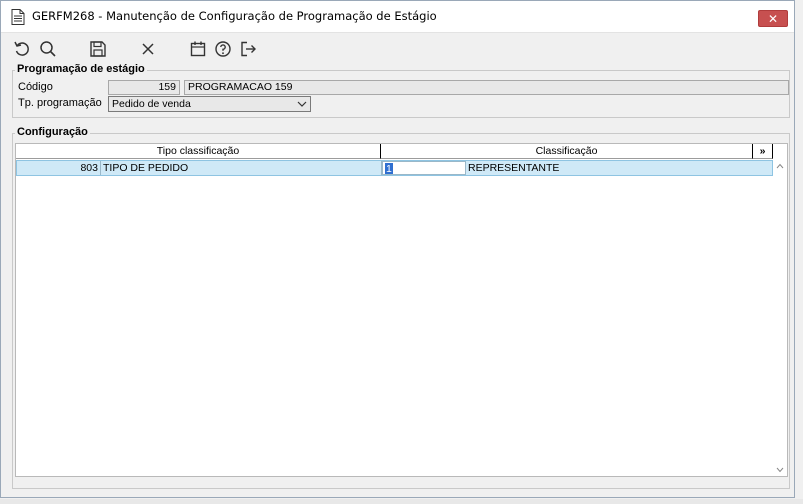  I want to click on column-header-classificacao: Classificação, so click(567, 151).